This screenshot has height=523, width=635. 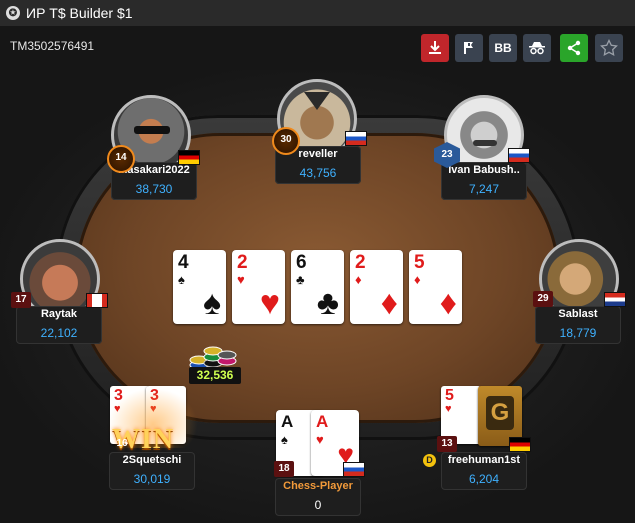 I want to click on flag-croatia-icon, so click(x=615, y=299).